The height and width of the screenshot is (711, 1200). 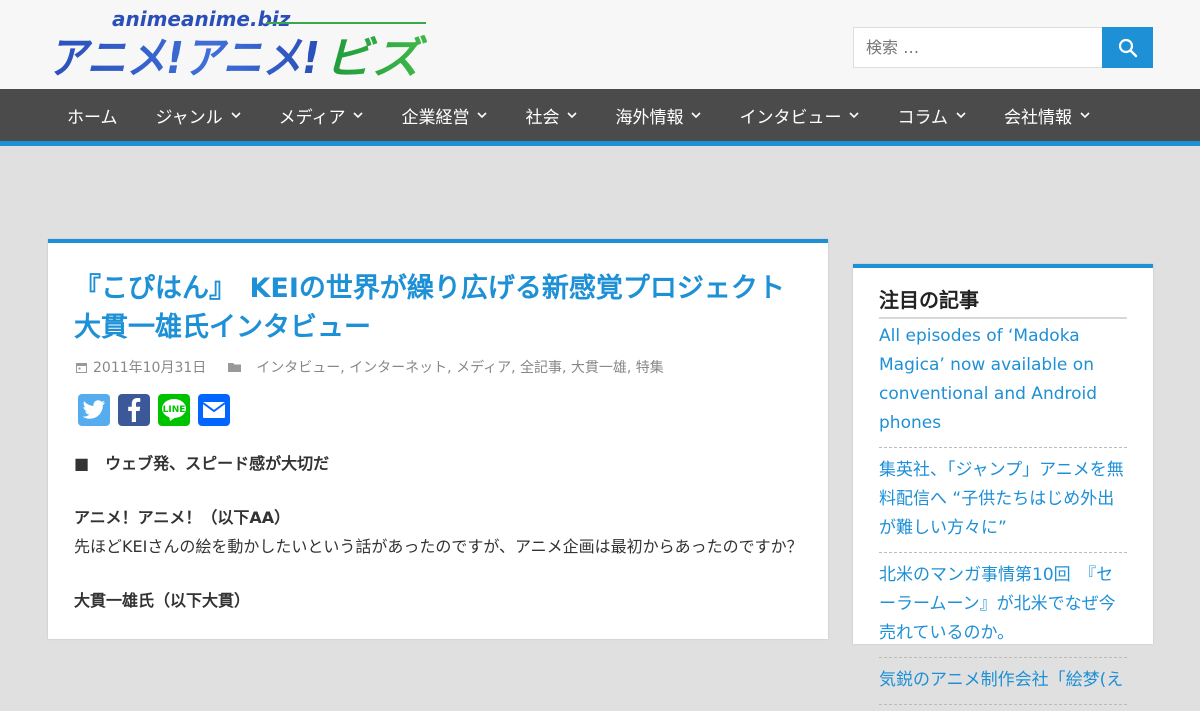 I want to click on nav-item: コラム, so click(x=931, y=115).